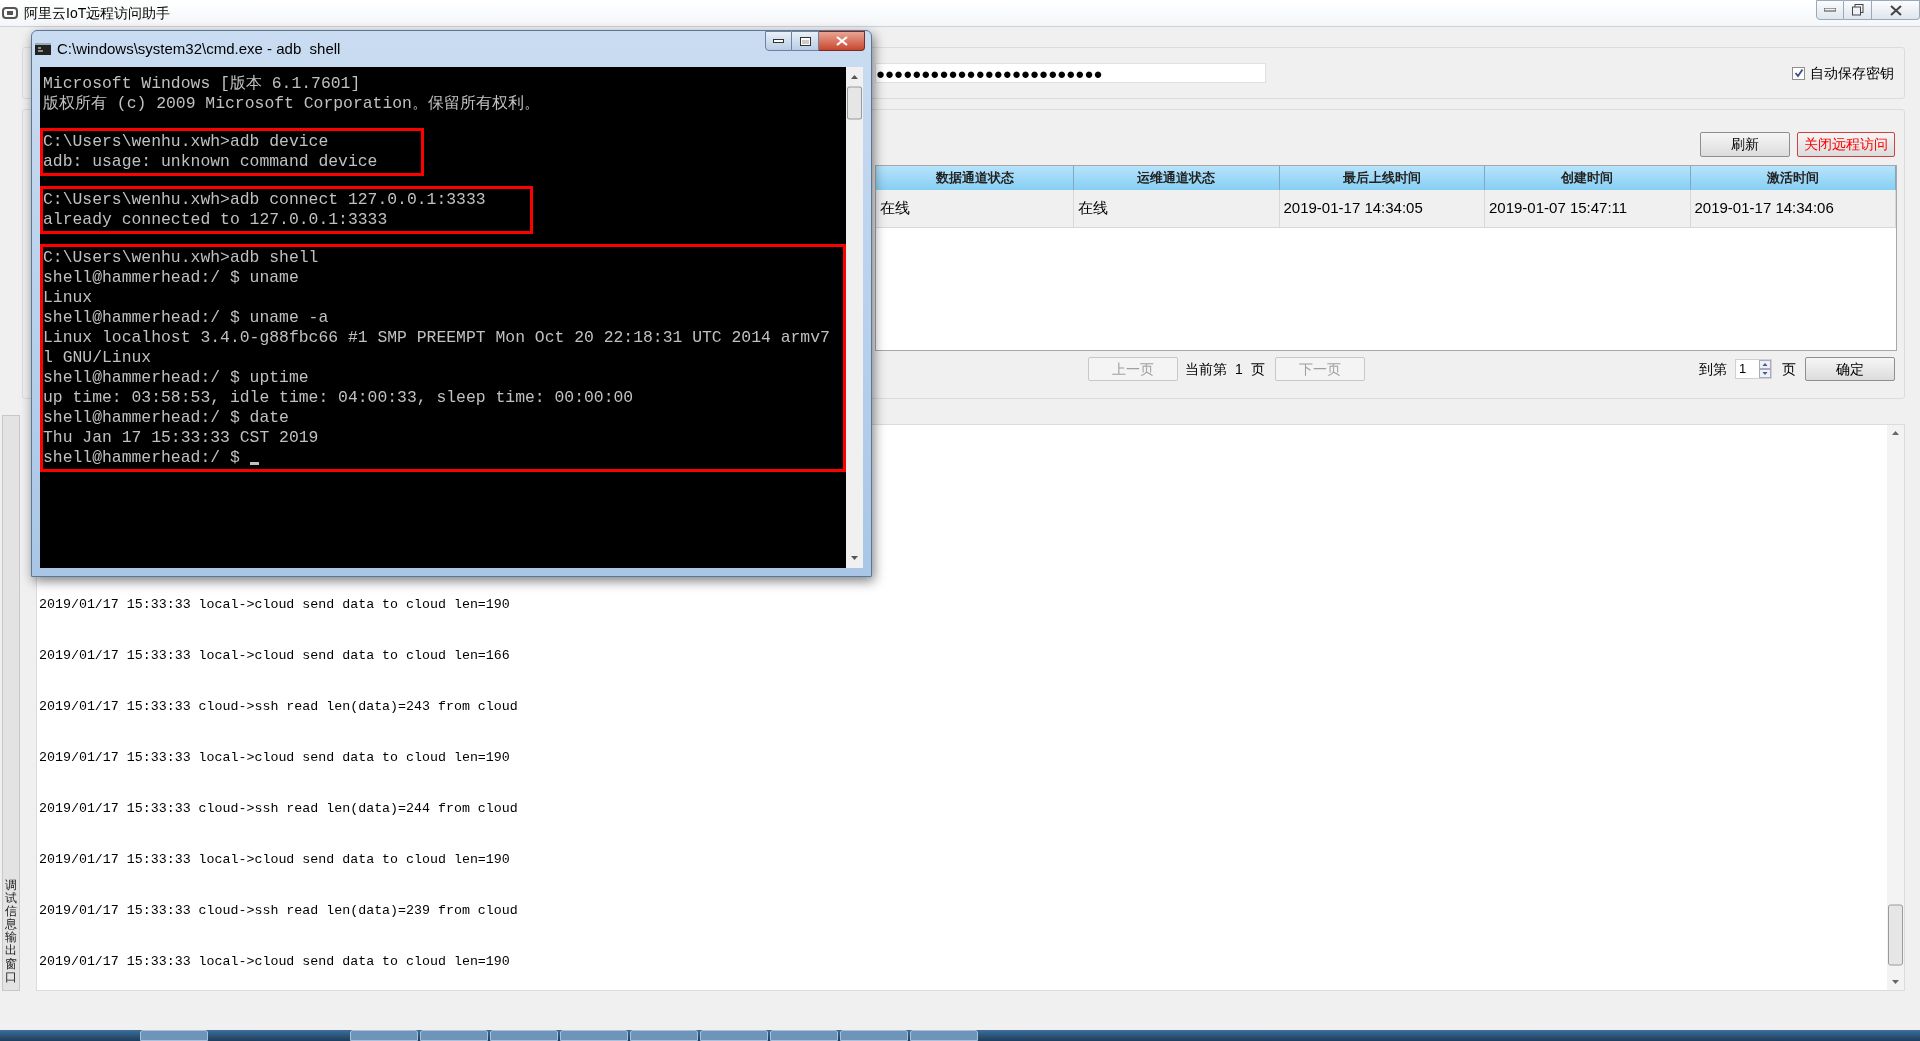 The height and width of the screenshot is (1041, 1920). What do you see at coordinates (176, 378) in the screenshot?
I see `console-line: shell@hammerhead:/ $ uptime` at bounding box center [176, 378].